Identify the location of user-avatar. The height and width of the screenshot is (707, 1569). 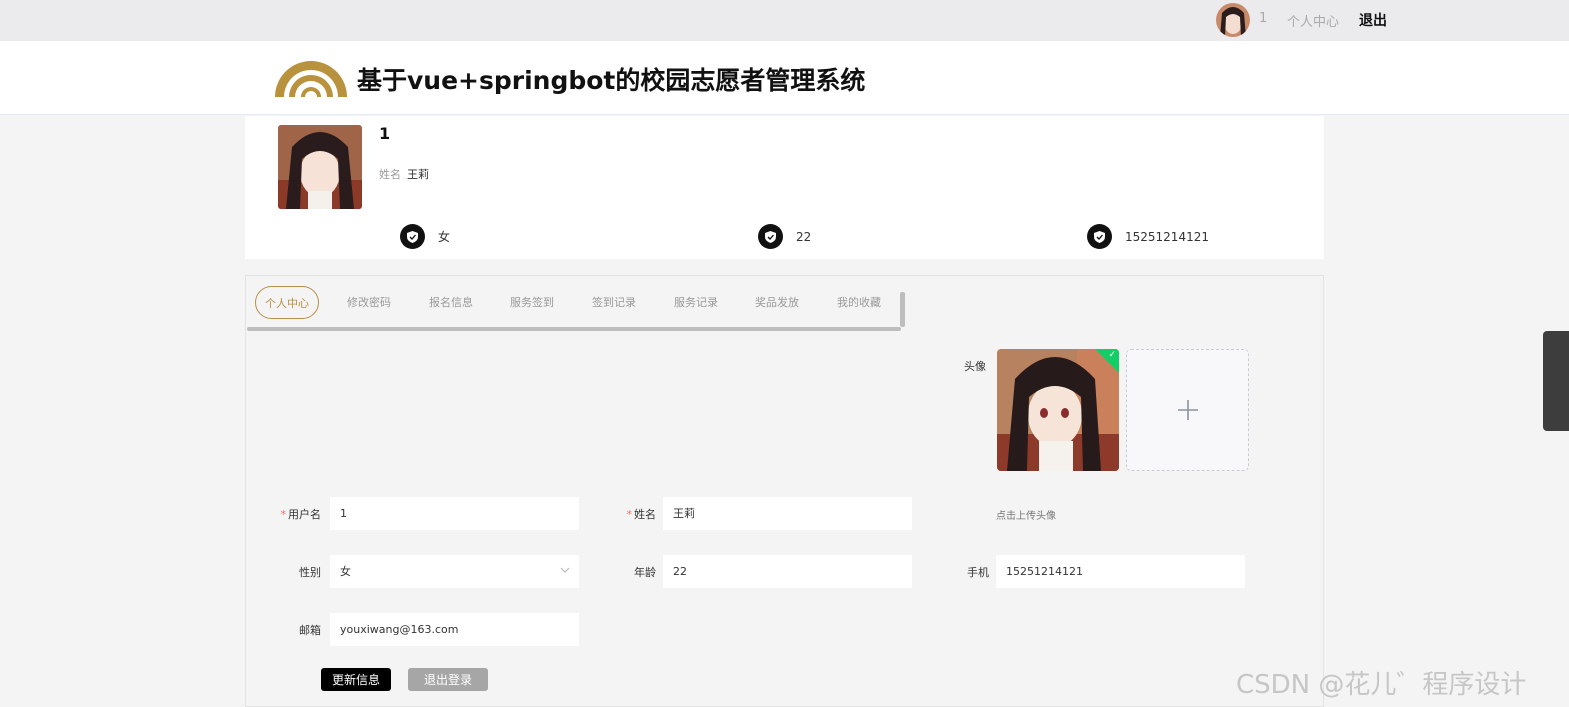
(1233, 20).